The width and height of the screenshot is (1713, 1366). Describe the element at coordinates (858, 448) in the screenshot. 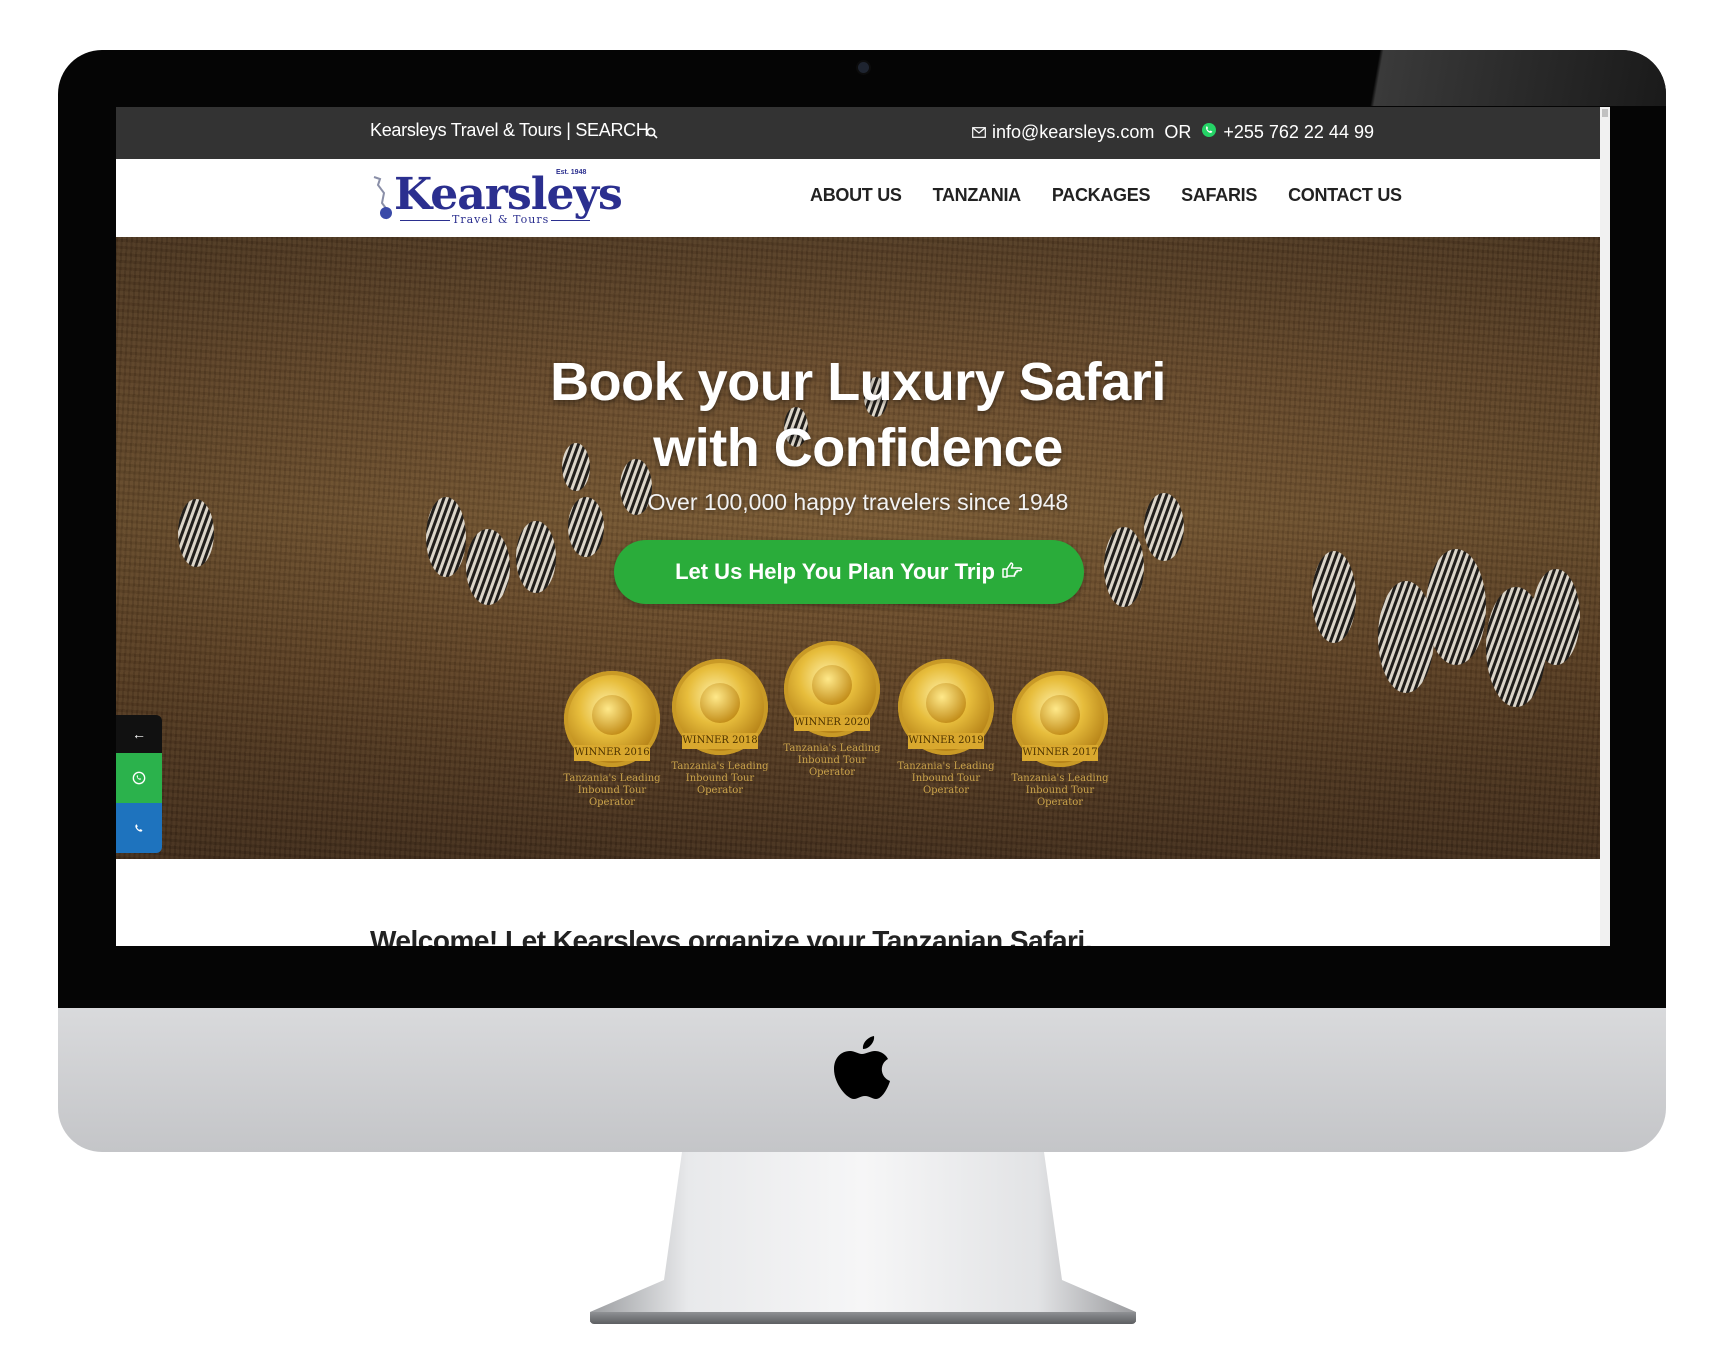

I see `hero-title-line-2: with Confidence` at that location.